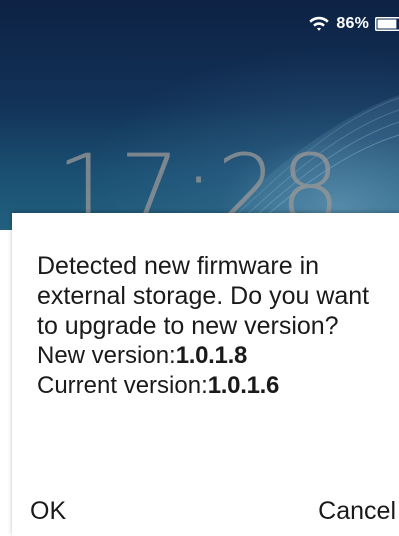 The height and width of the screenshot is (536, 399). I want to click on new-version-line: New version:1.0.1.8, so click(214, 356).